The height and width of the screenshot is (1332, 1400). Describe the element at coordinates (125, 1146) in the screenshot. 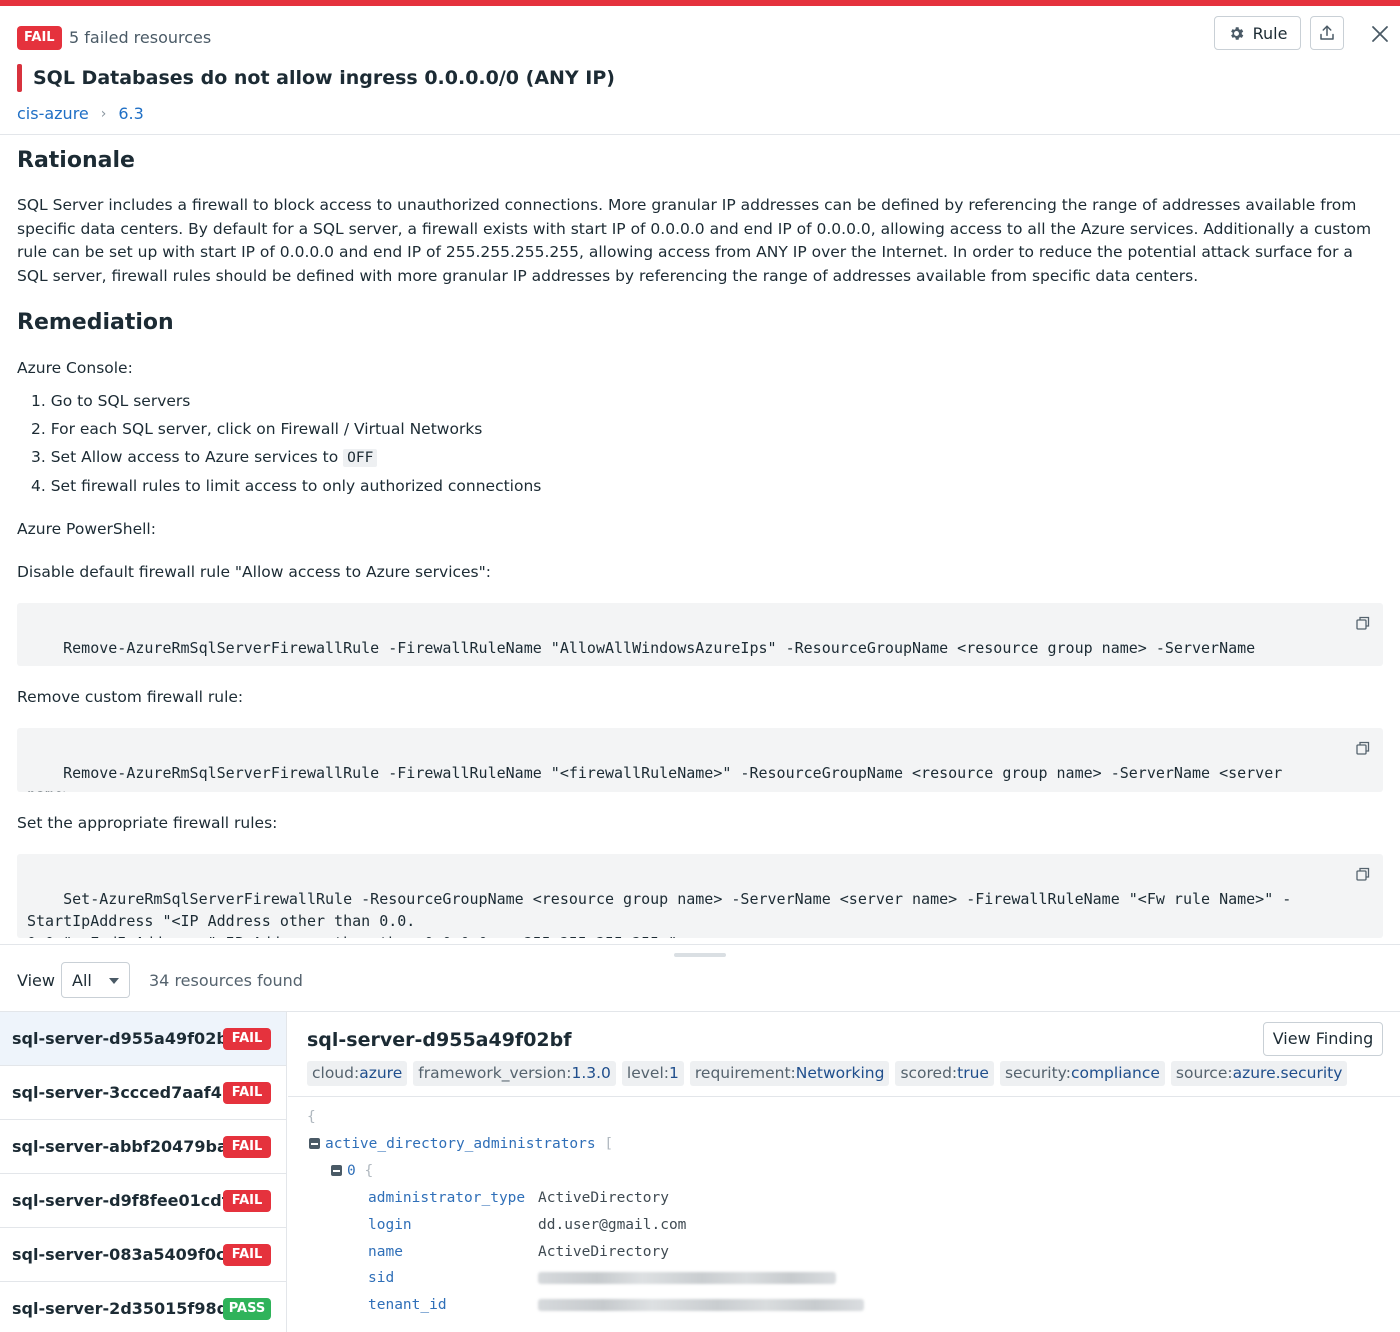

I see `resource-name: sql-server-abbf20479ba2` at that location.